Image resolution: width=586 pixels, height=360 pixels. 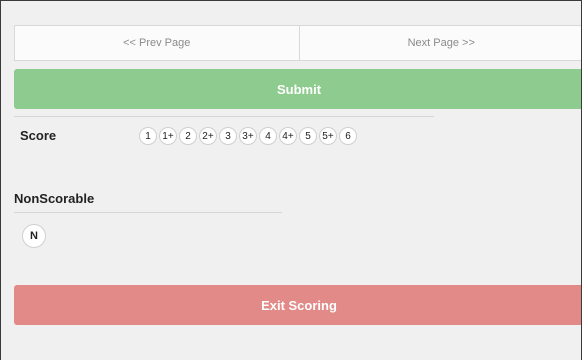 What do you see at coordinates (268, 136) in the screenshot?
I see `score-option: 4` at bounding box center [268, 136].